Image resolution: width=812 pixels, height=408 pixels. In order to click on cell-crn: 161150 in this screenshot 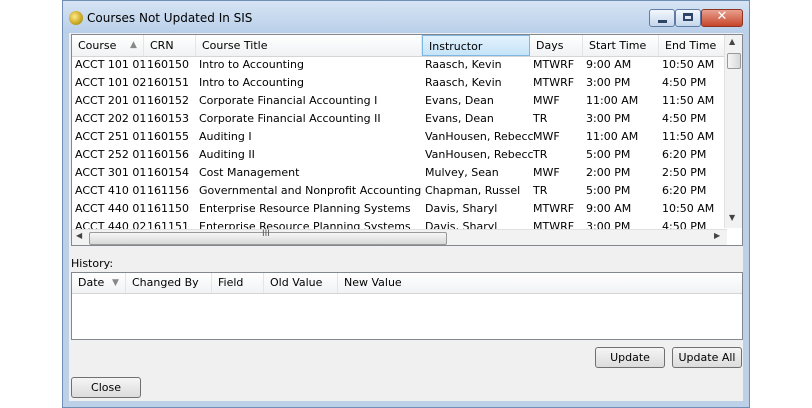, I will do `click(168, 208)`.